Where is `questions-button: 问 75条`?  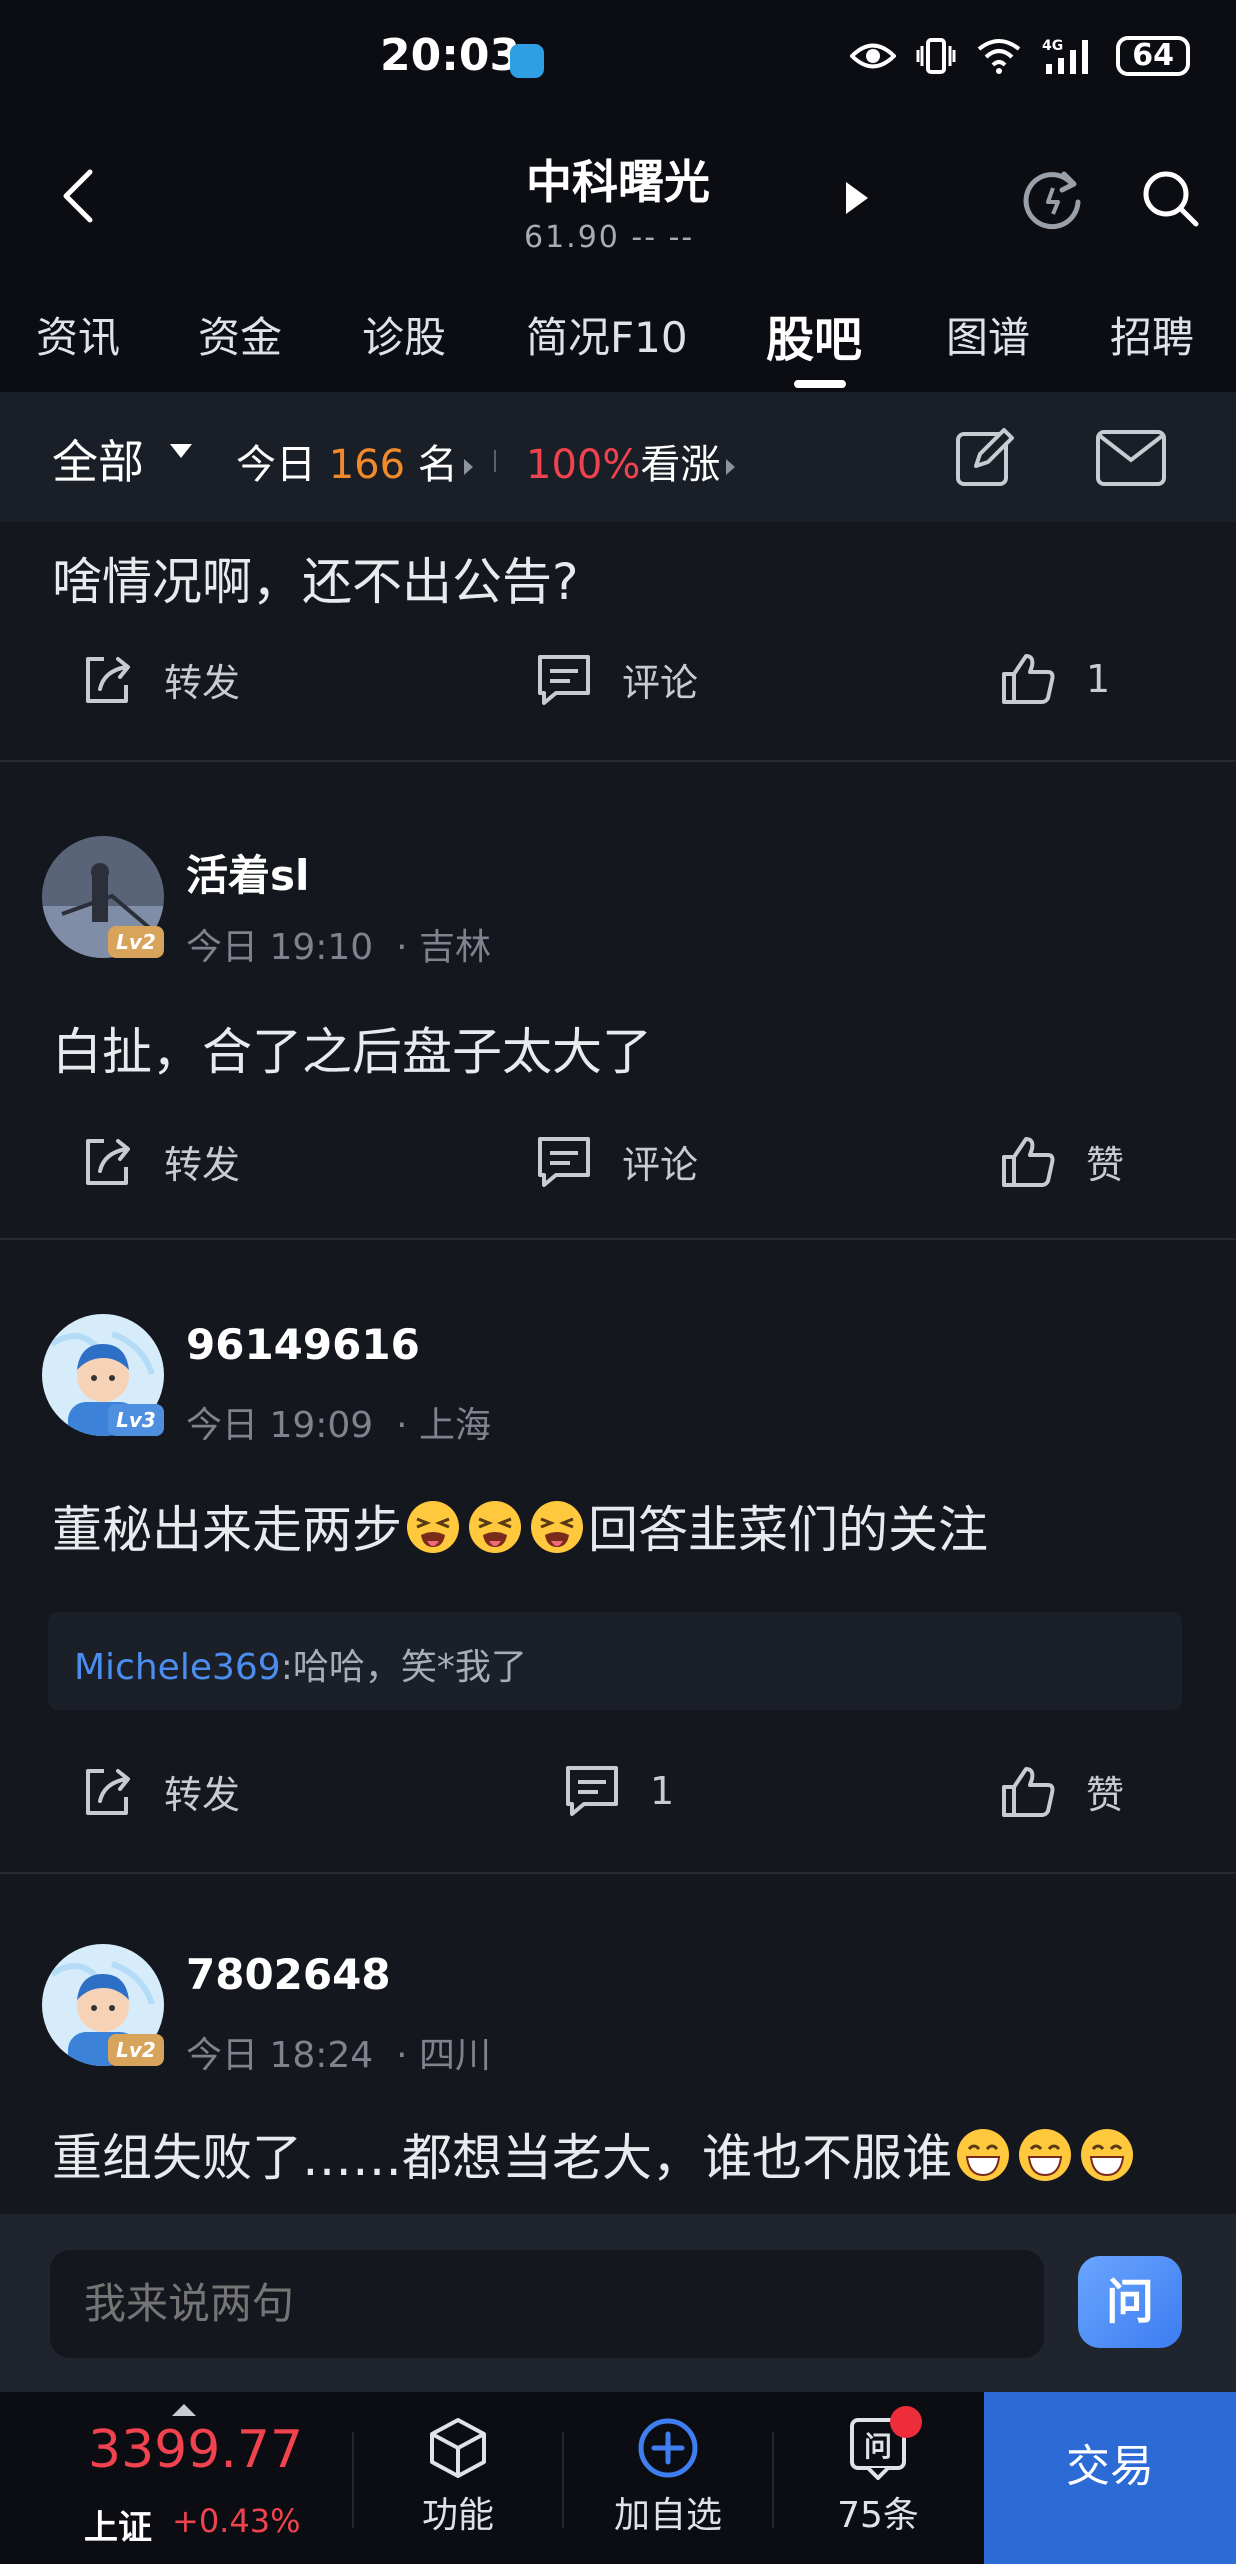
questions-button: 问 75条 is located at coordinates (878, 2472).